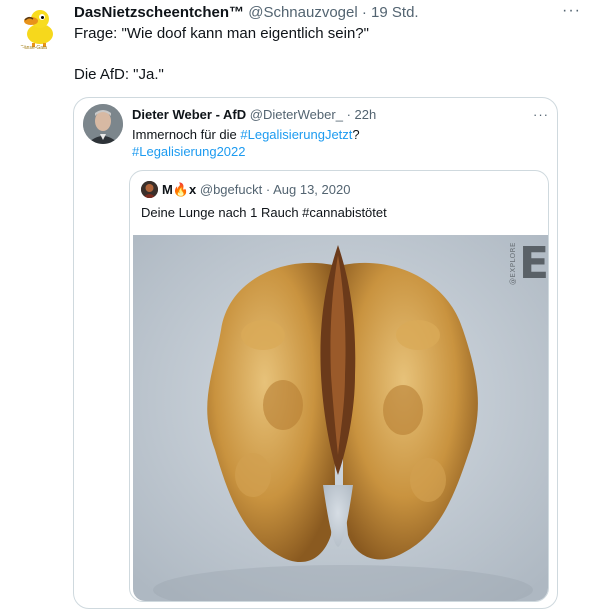 The image size is (593, 611). Describe the element at coordinates (231, 189) in the screenshot. I see `nested-handle: @bgefuckt` at that location.